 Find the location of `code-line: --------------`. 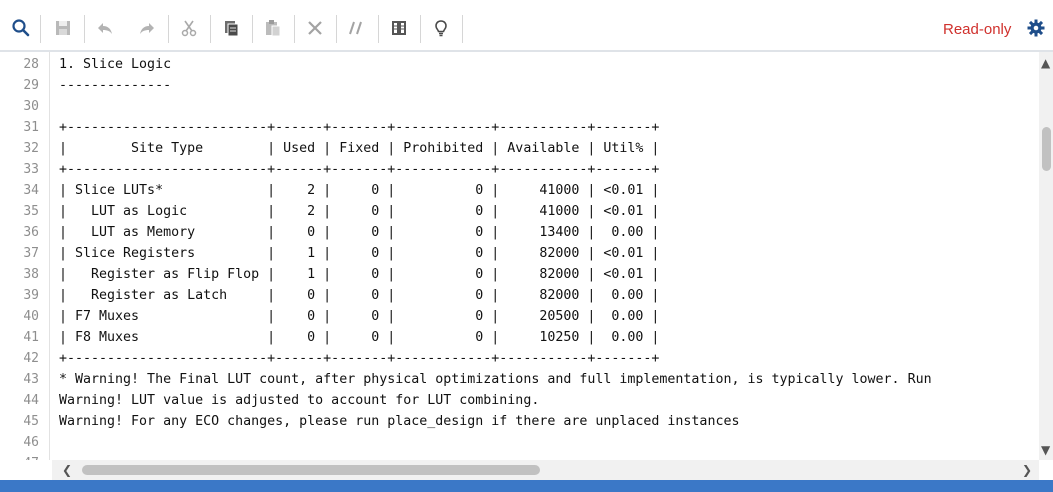

code-line: -------------- is located at coordinates (115, 85).